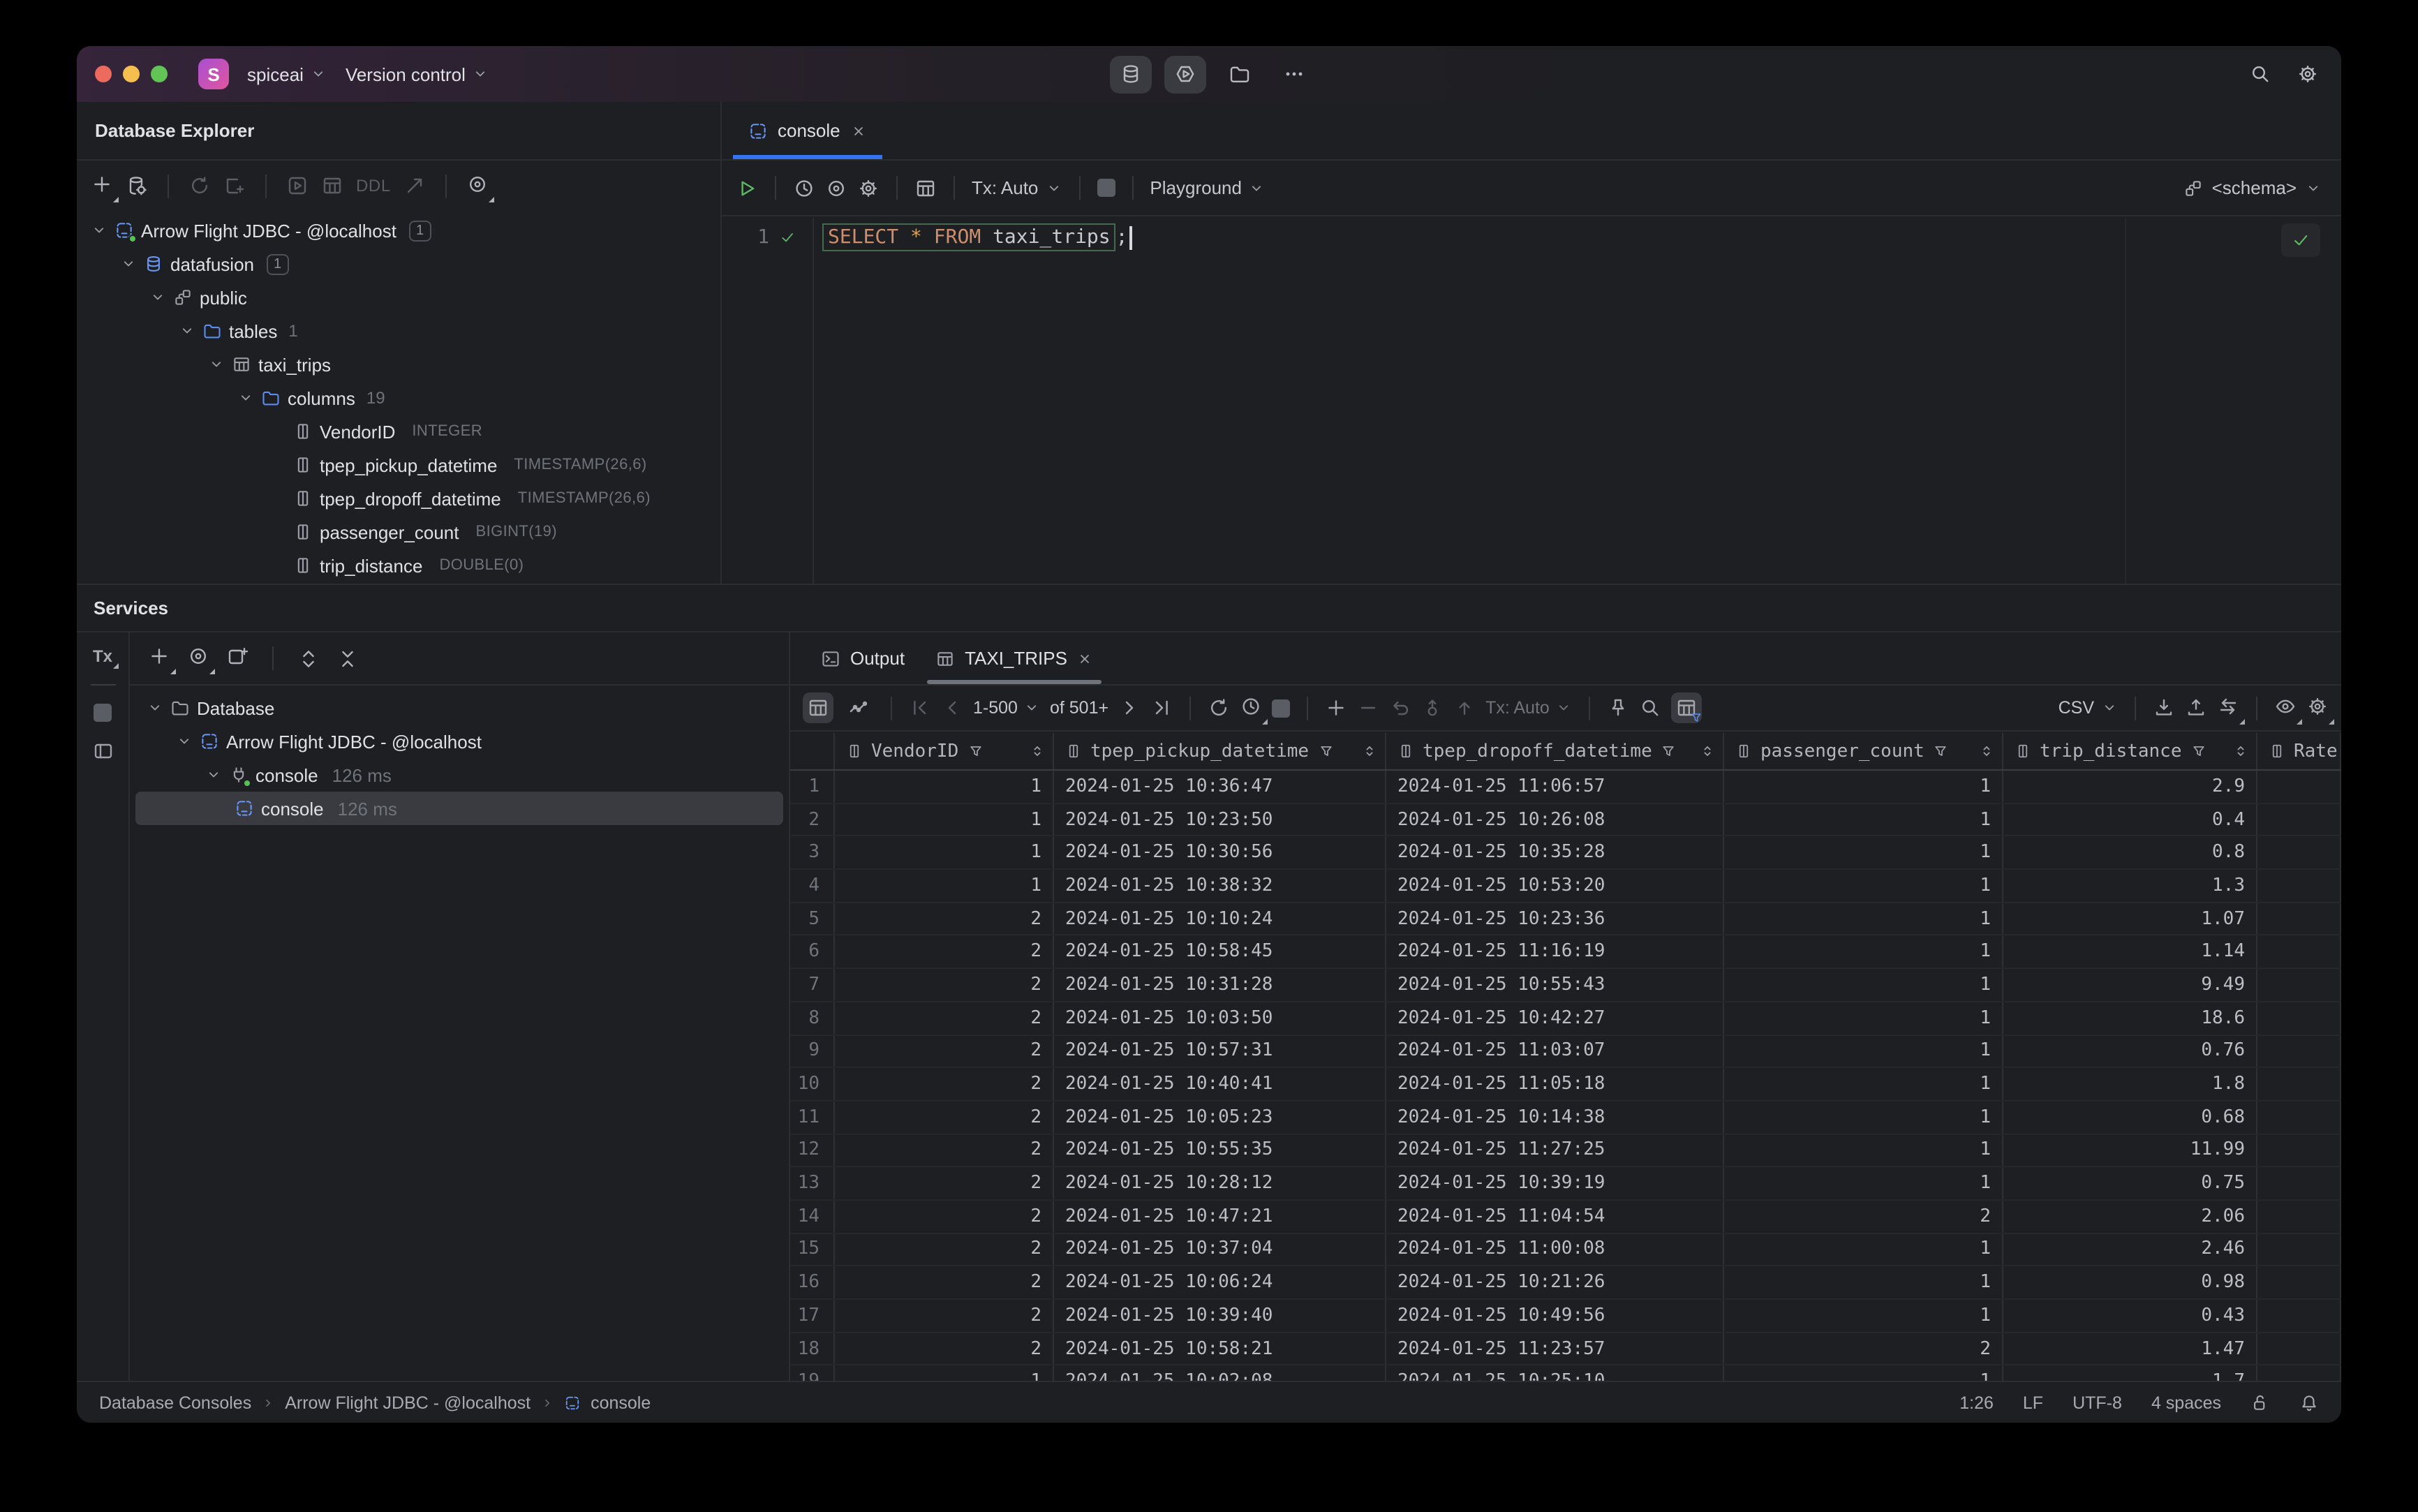 The image size is (2418, 1512). I want to click on cell-pickup-datetime: 2024-01-25 10:55:35, so click(1220, 1150).